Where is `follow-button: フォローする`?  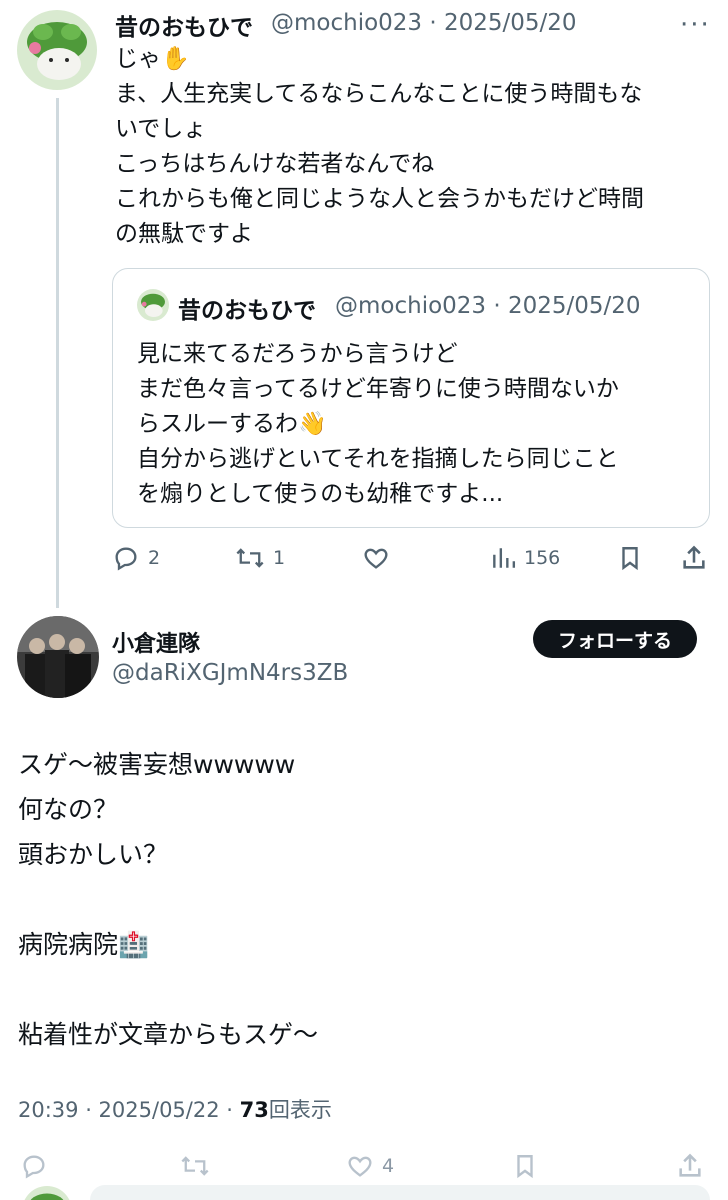
follow-button: フォローする is located at coordinates (615, 639).